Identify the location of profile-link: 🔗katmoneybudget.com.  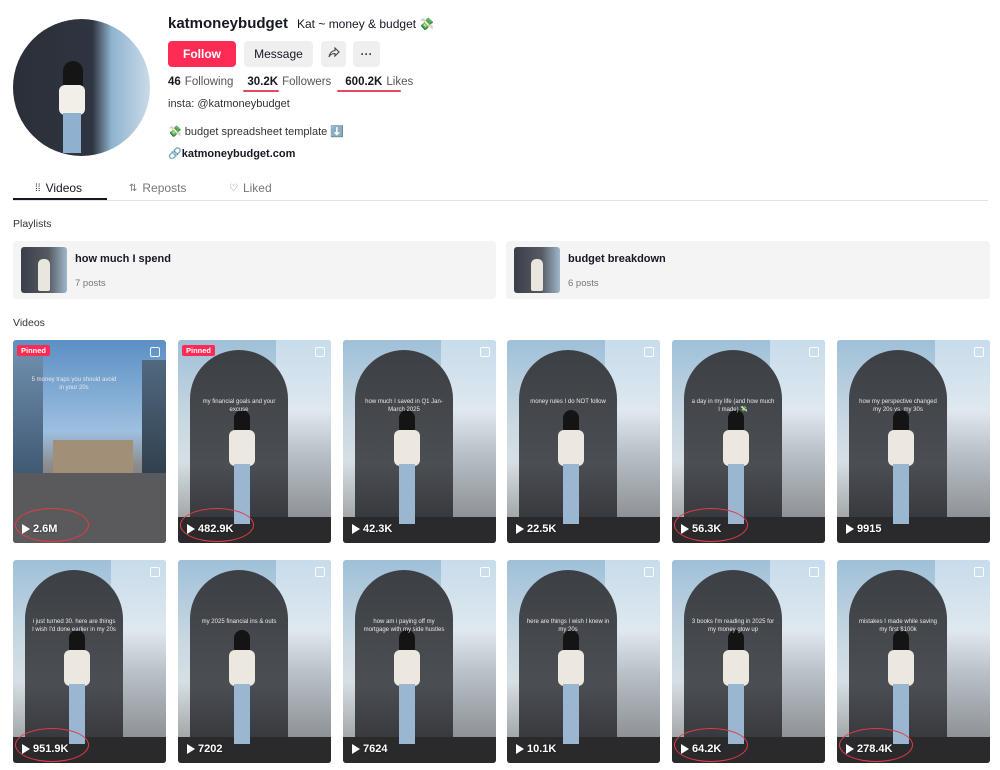
(231, 153).